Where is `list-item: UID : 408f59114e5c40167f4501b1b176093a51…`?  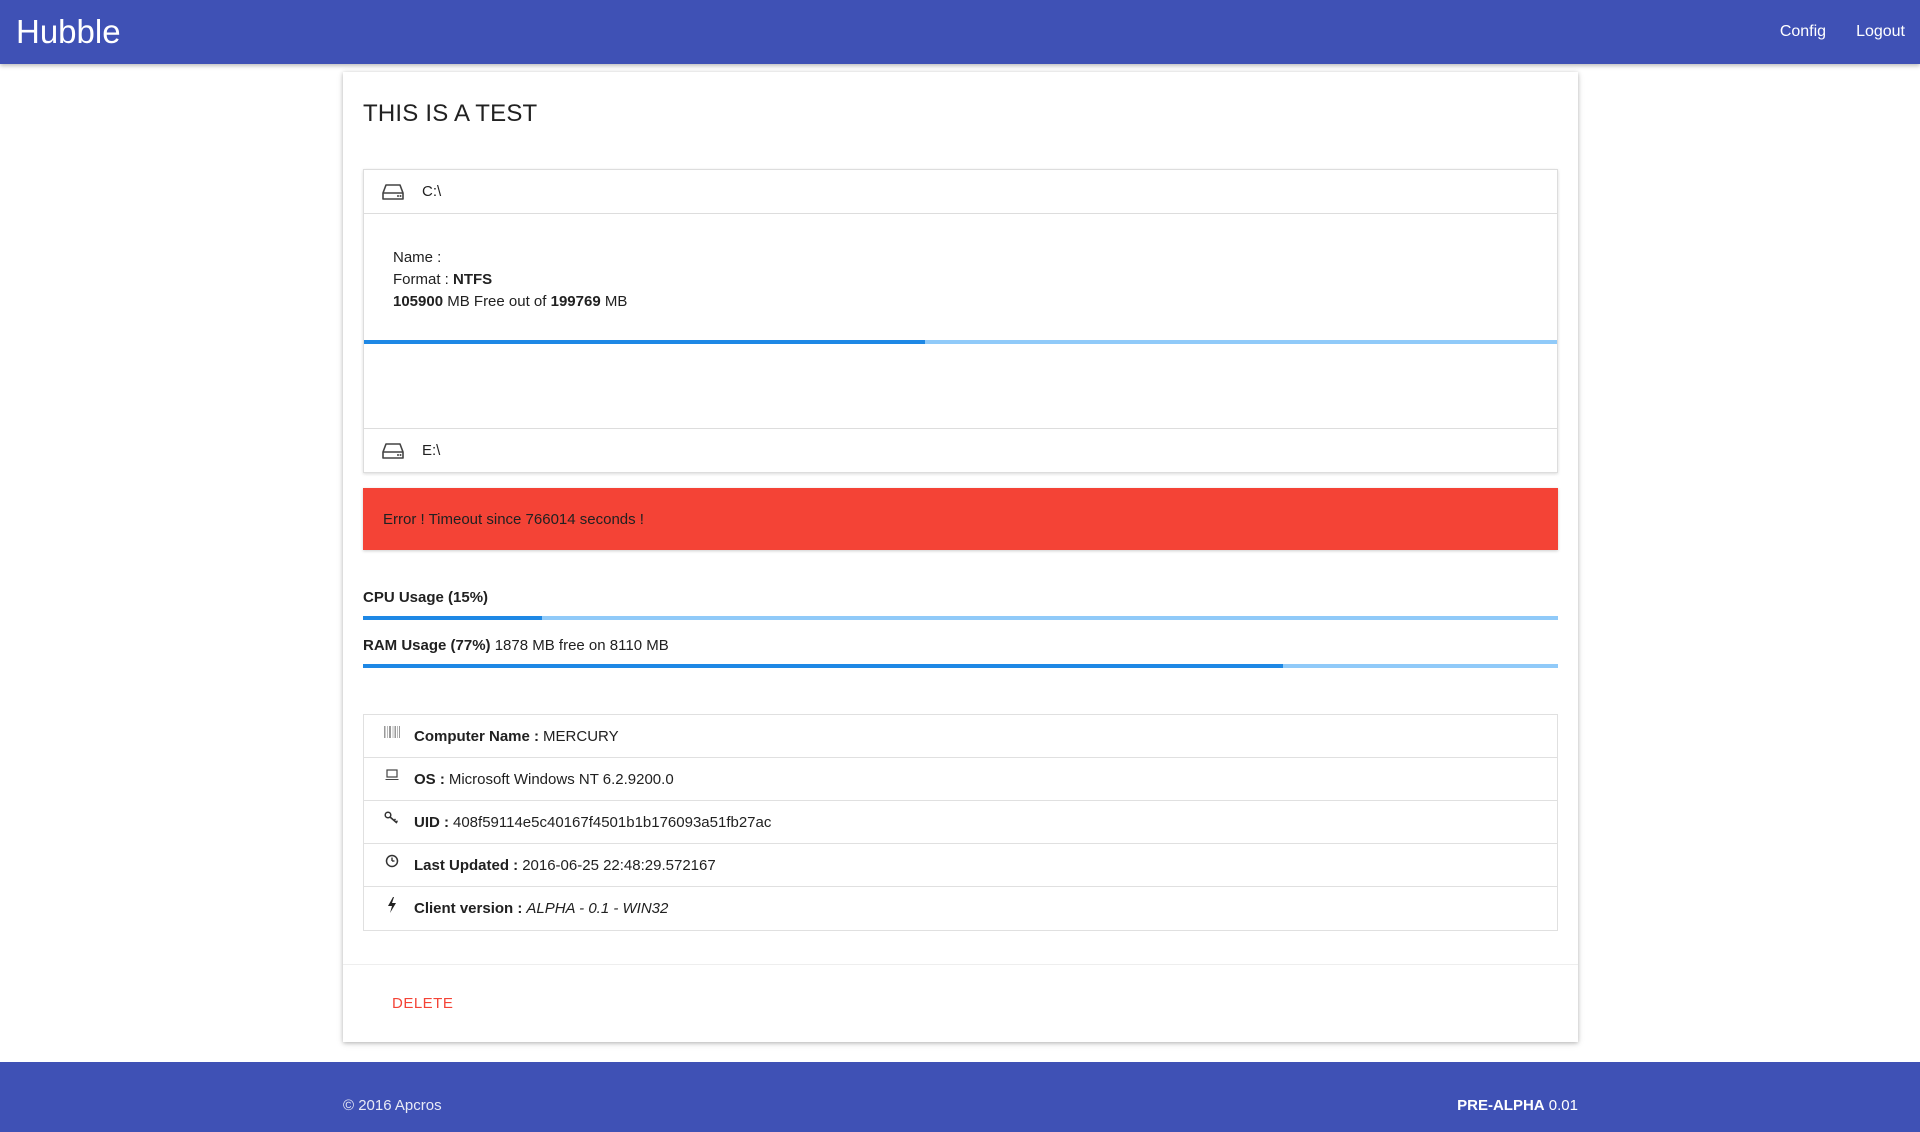
list-item: UID : 408f59114e5c40167f4501b1b176093a51… is located at coordinates (960, 822).